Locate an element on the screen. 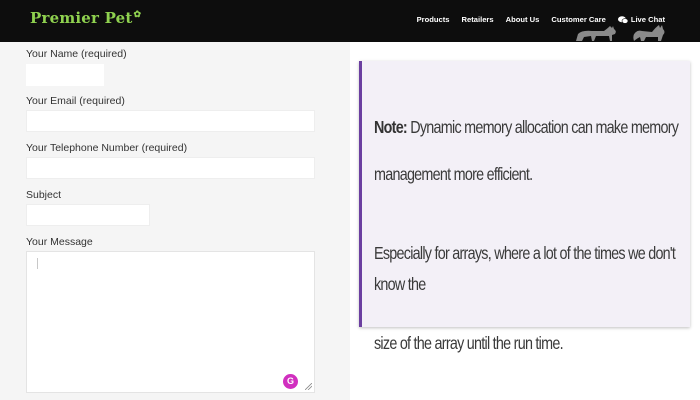 The width and height of the screenshot is (700, 400). pets-silhouette-icon is located at coordinates (620, 33).